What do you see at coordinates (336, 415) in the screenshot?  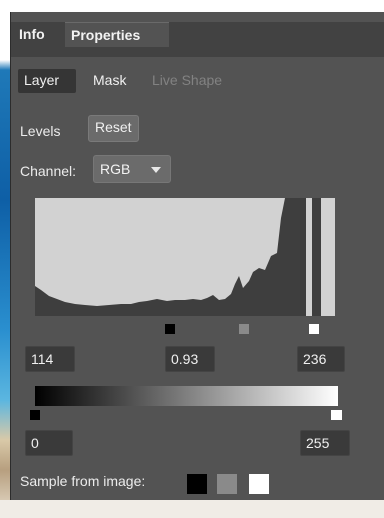 I see `output-white-slider` at bounding box center [336, 415].